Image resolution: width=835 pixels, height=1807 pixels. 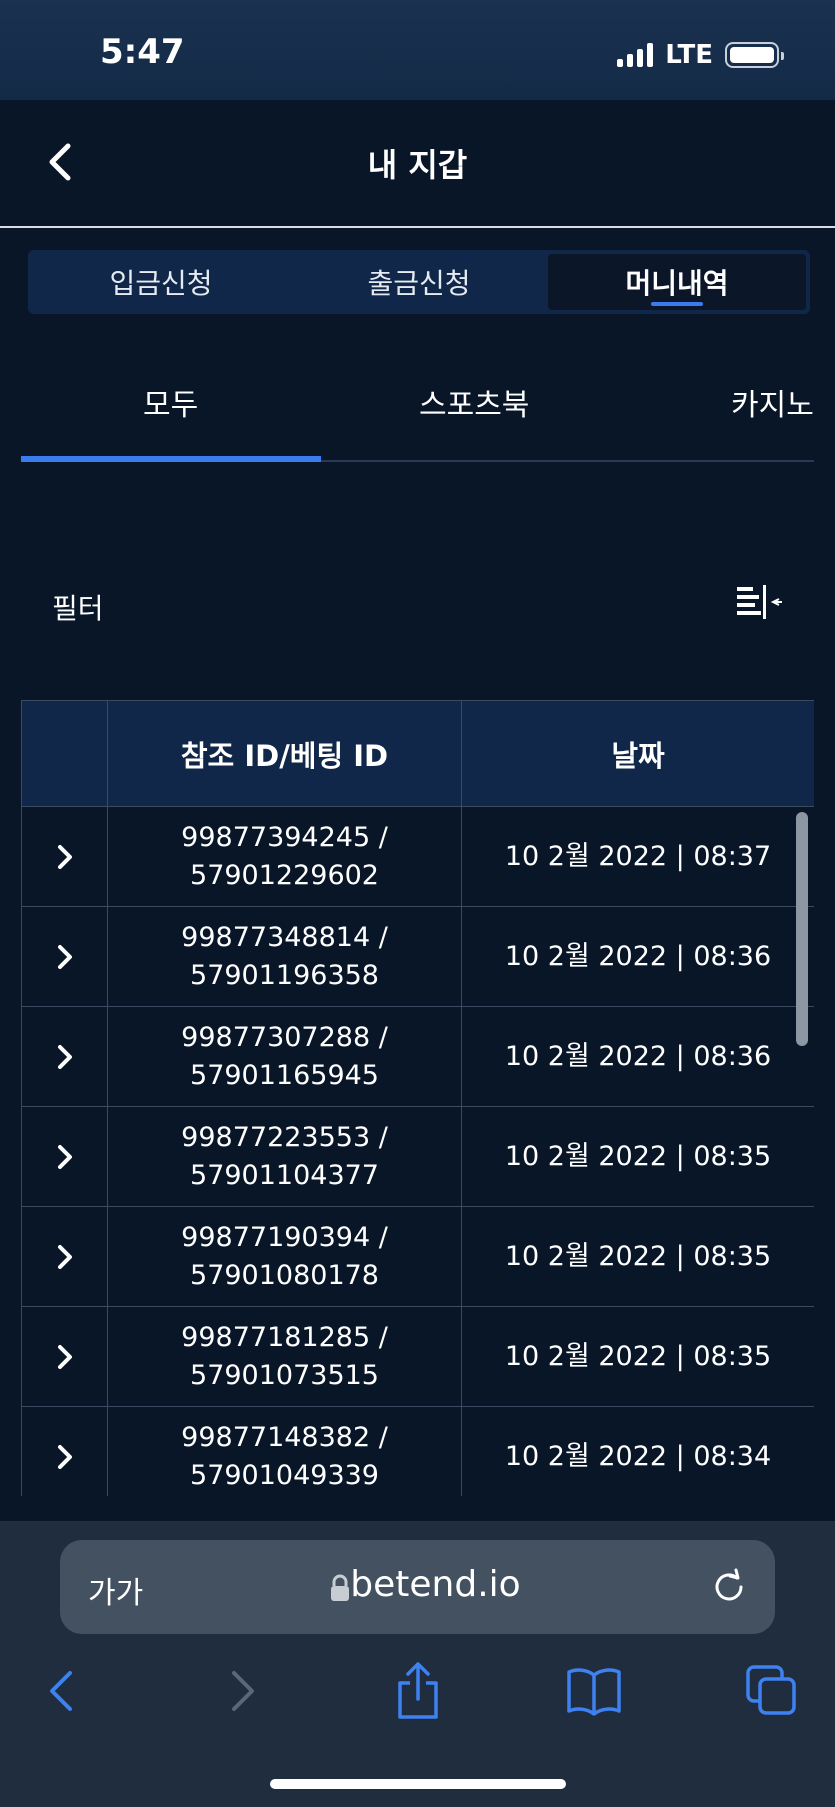 What do you see at coordinates (417, 50) in the screenshot?
I see `status-bar: 5:47 LTE` at bounding box center [417, 50].